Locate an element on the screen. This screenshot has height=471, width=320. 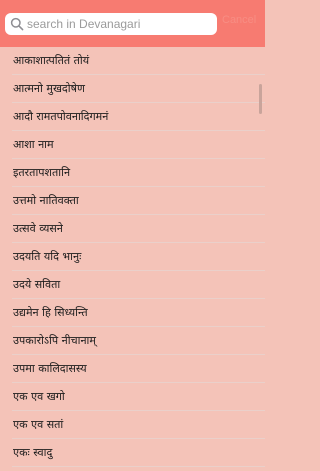
list-item-label: इतरतापशतानि is located at coordinates (42, 172).